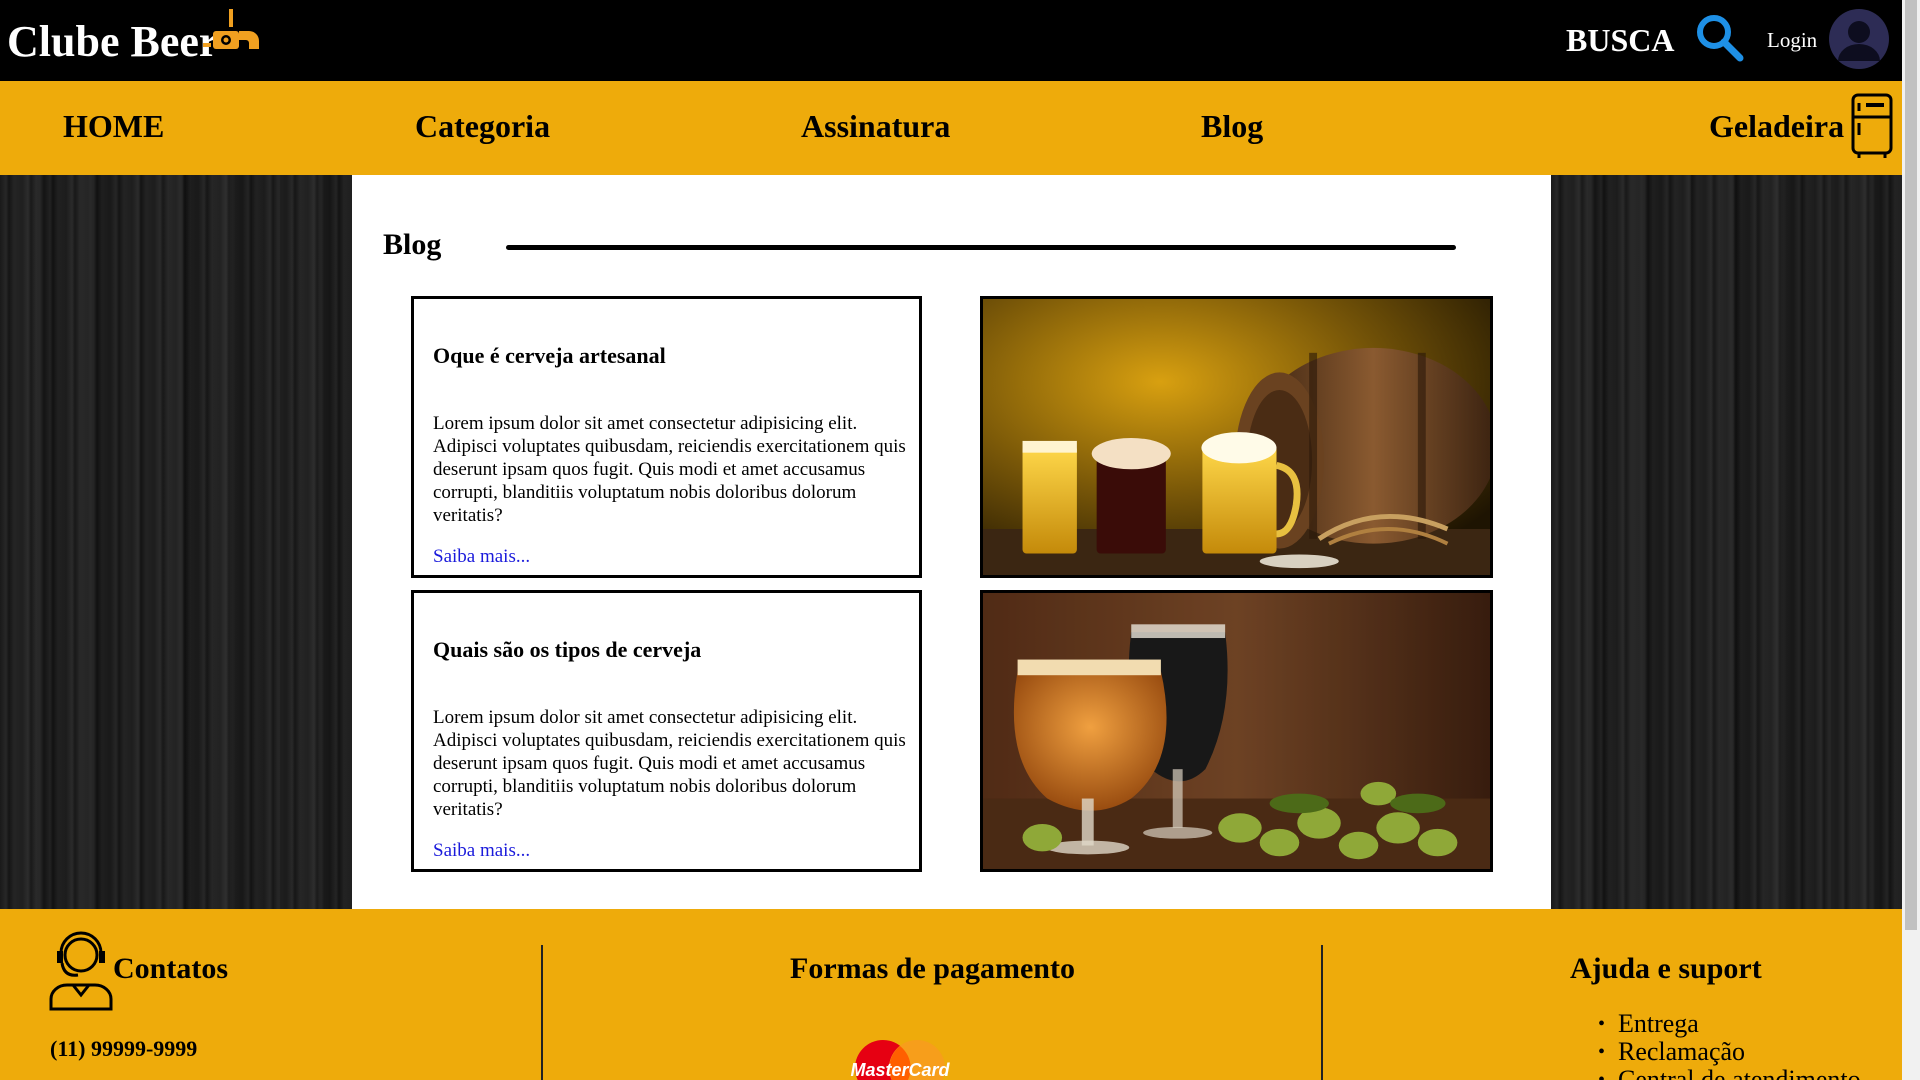 Image resolution: width=1920 pixels, height=1080 pixels. What do you see at coordinates (1729, 1024) in the screenshot?
I see `help-link-entrega: Entrega` at bounding box center [1729, 1024].